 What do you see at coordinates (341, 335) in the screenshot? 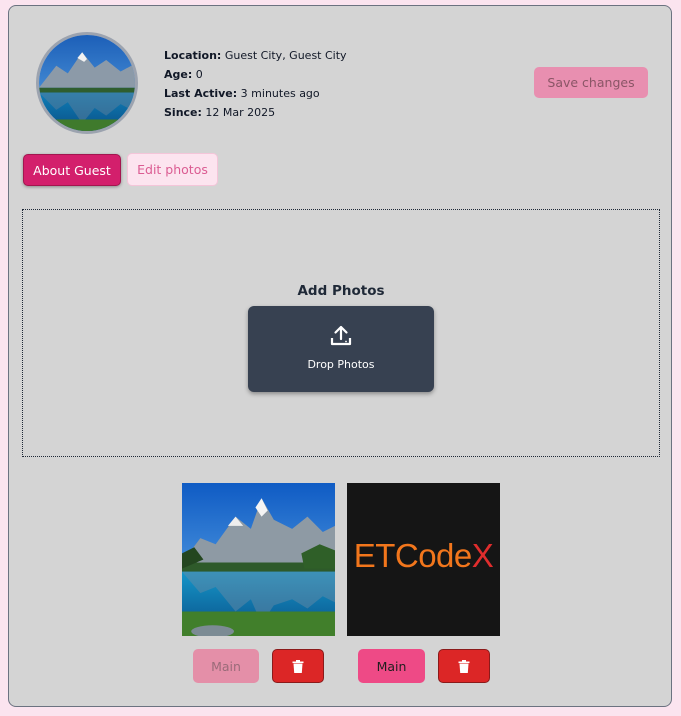
I see `upload-icon` at bounding box center [341, 335].